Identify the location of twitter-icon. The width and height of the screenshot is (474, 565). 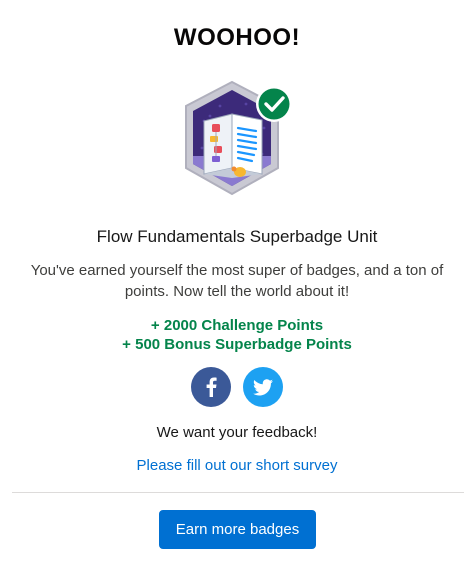
(263, 386).